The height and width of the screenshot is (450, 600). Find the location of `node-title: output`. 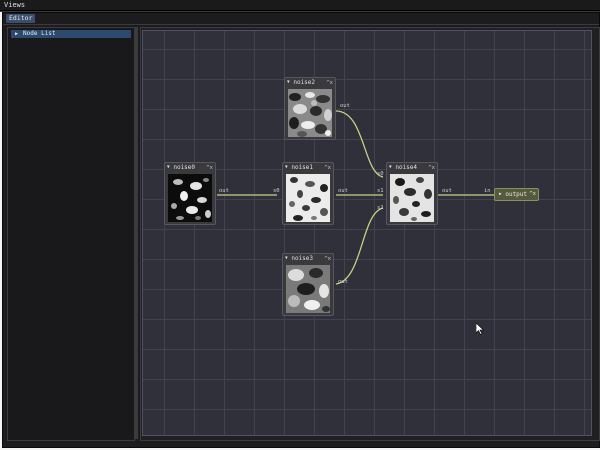

node-title: output is located at coordinates (516, 194).